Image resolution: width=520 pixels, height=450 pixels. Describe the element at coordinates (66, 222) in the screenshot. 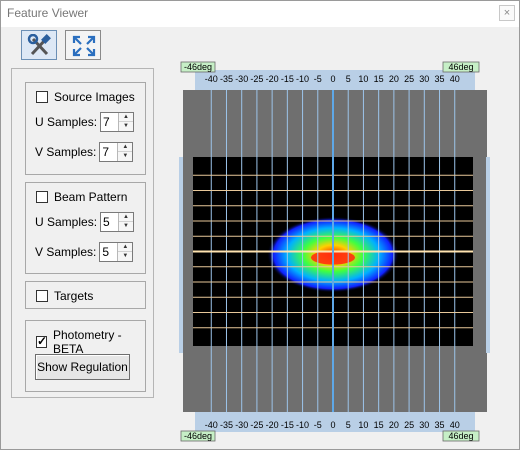

I see `beam-u-samples-label: U Samples:` at that location.